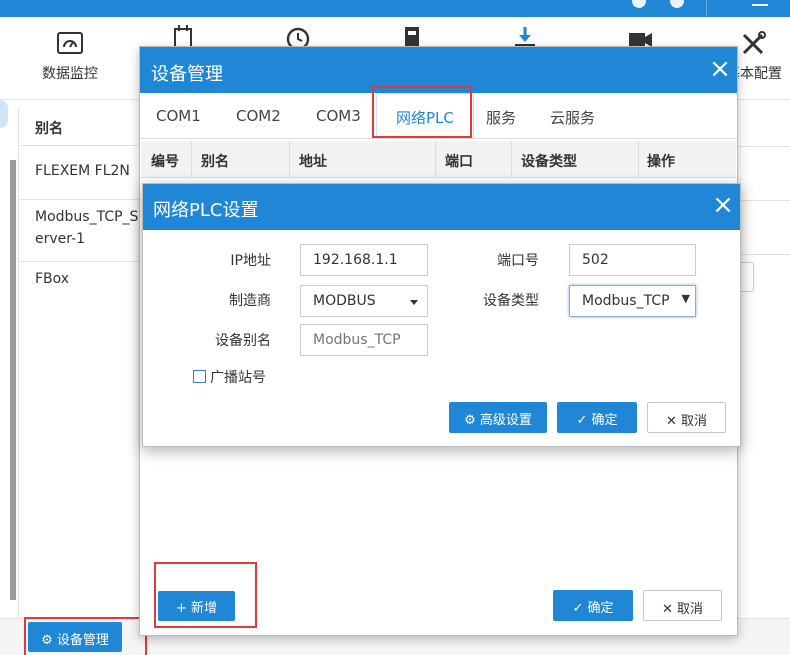 This screenshot has height=655, width=790. Describe the element at coordinates (364, 340) in the screenshot. I see `alias-input` at that location.